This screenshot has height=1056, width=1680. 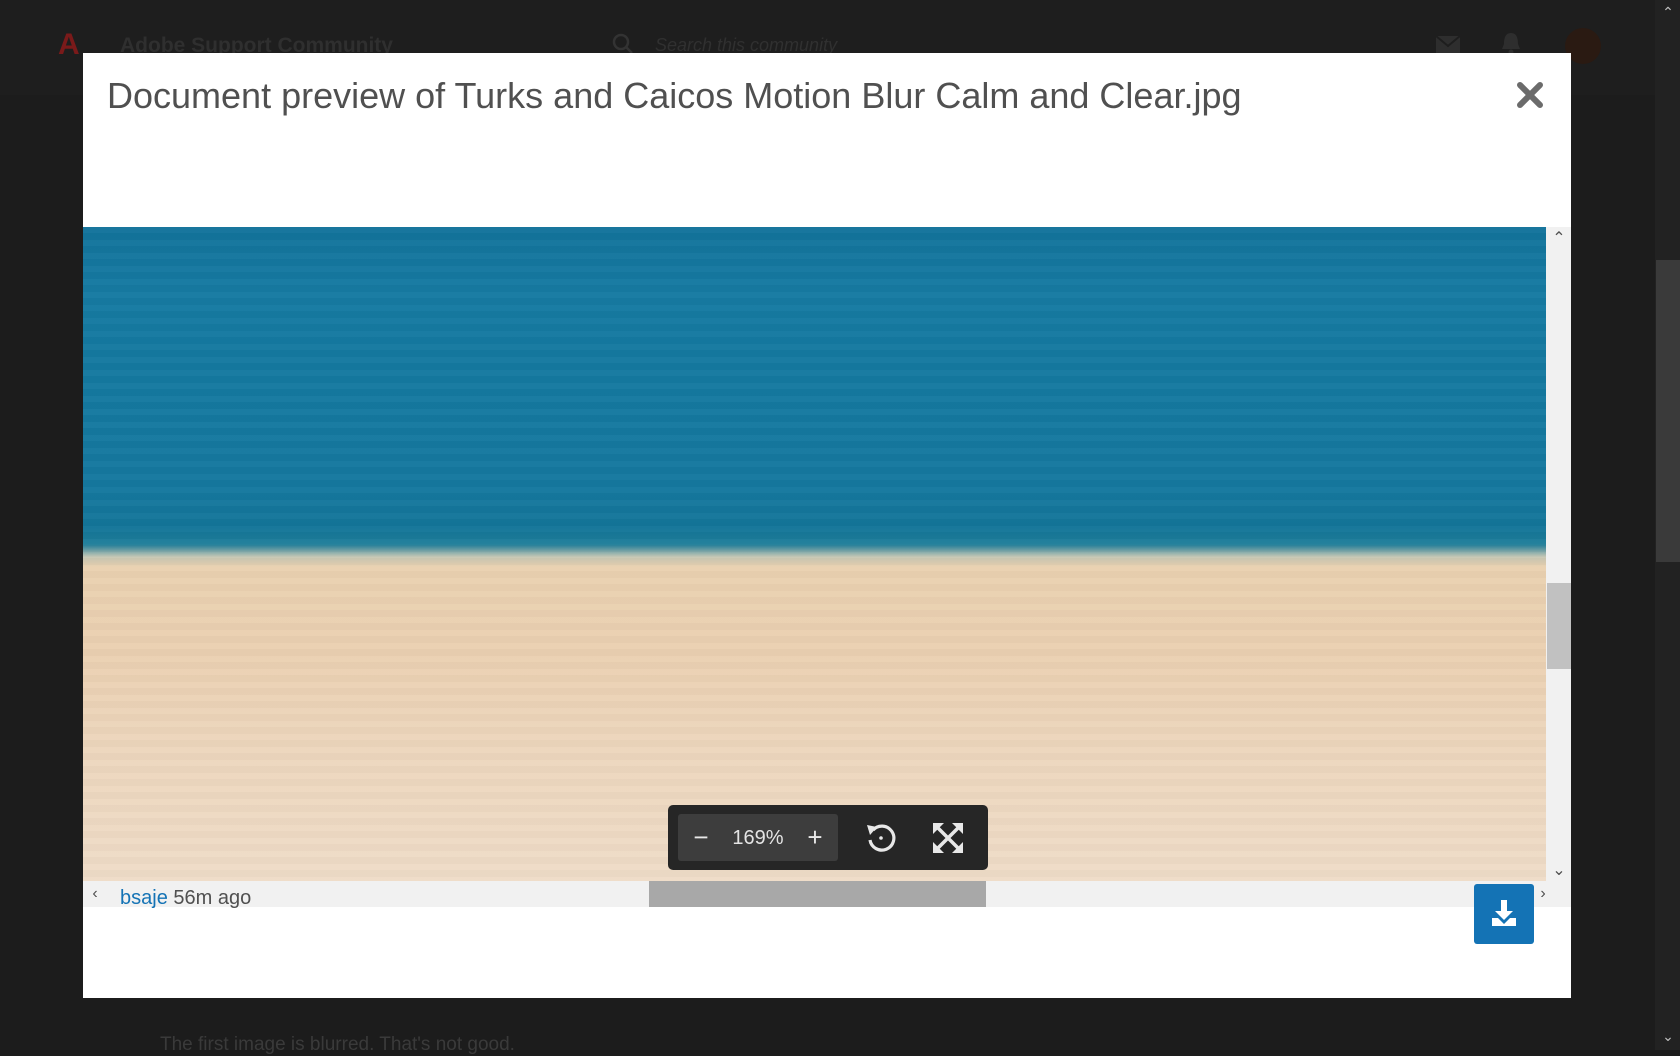 What do you see at coordinates (1559, 626) in the screenshot?
I see `vertical-scrollbar-thumb` at bounding box center [1559, 626].